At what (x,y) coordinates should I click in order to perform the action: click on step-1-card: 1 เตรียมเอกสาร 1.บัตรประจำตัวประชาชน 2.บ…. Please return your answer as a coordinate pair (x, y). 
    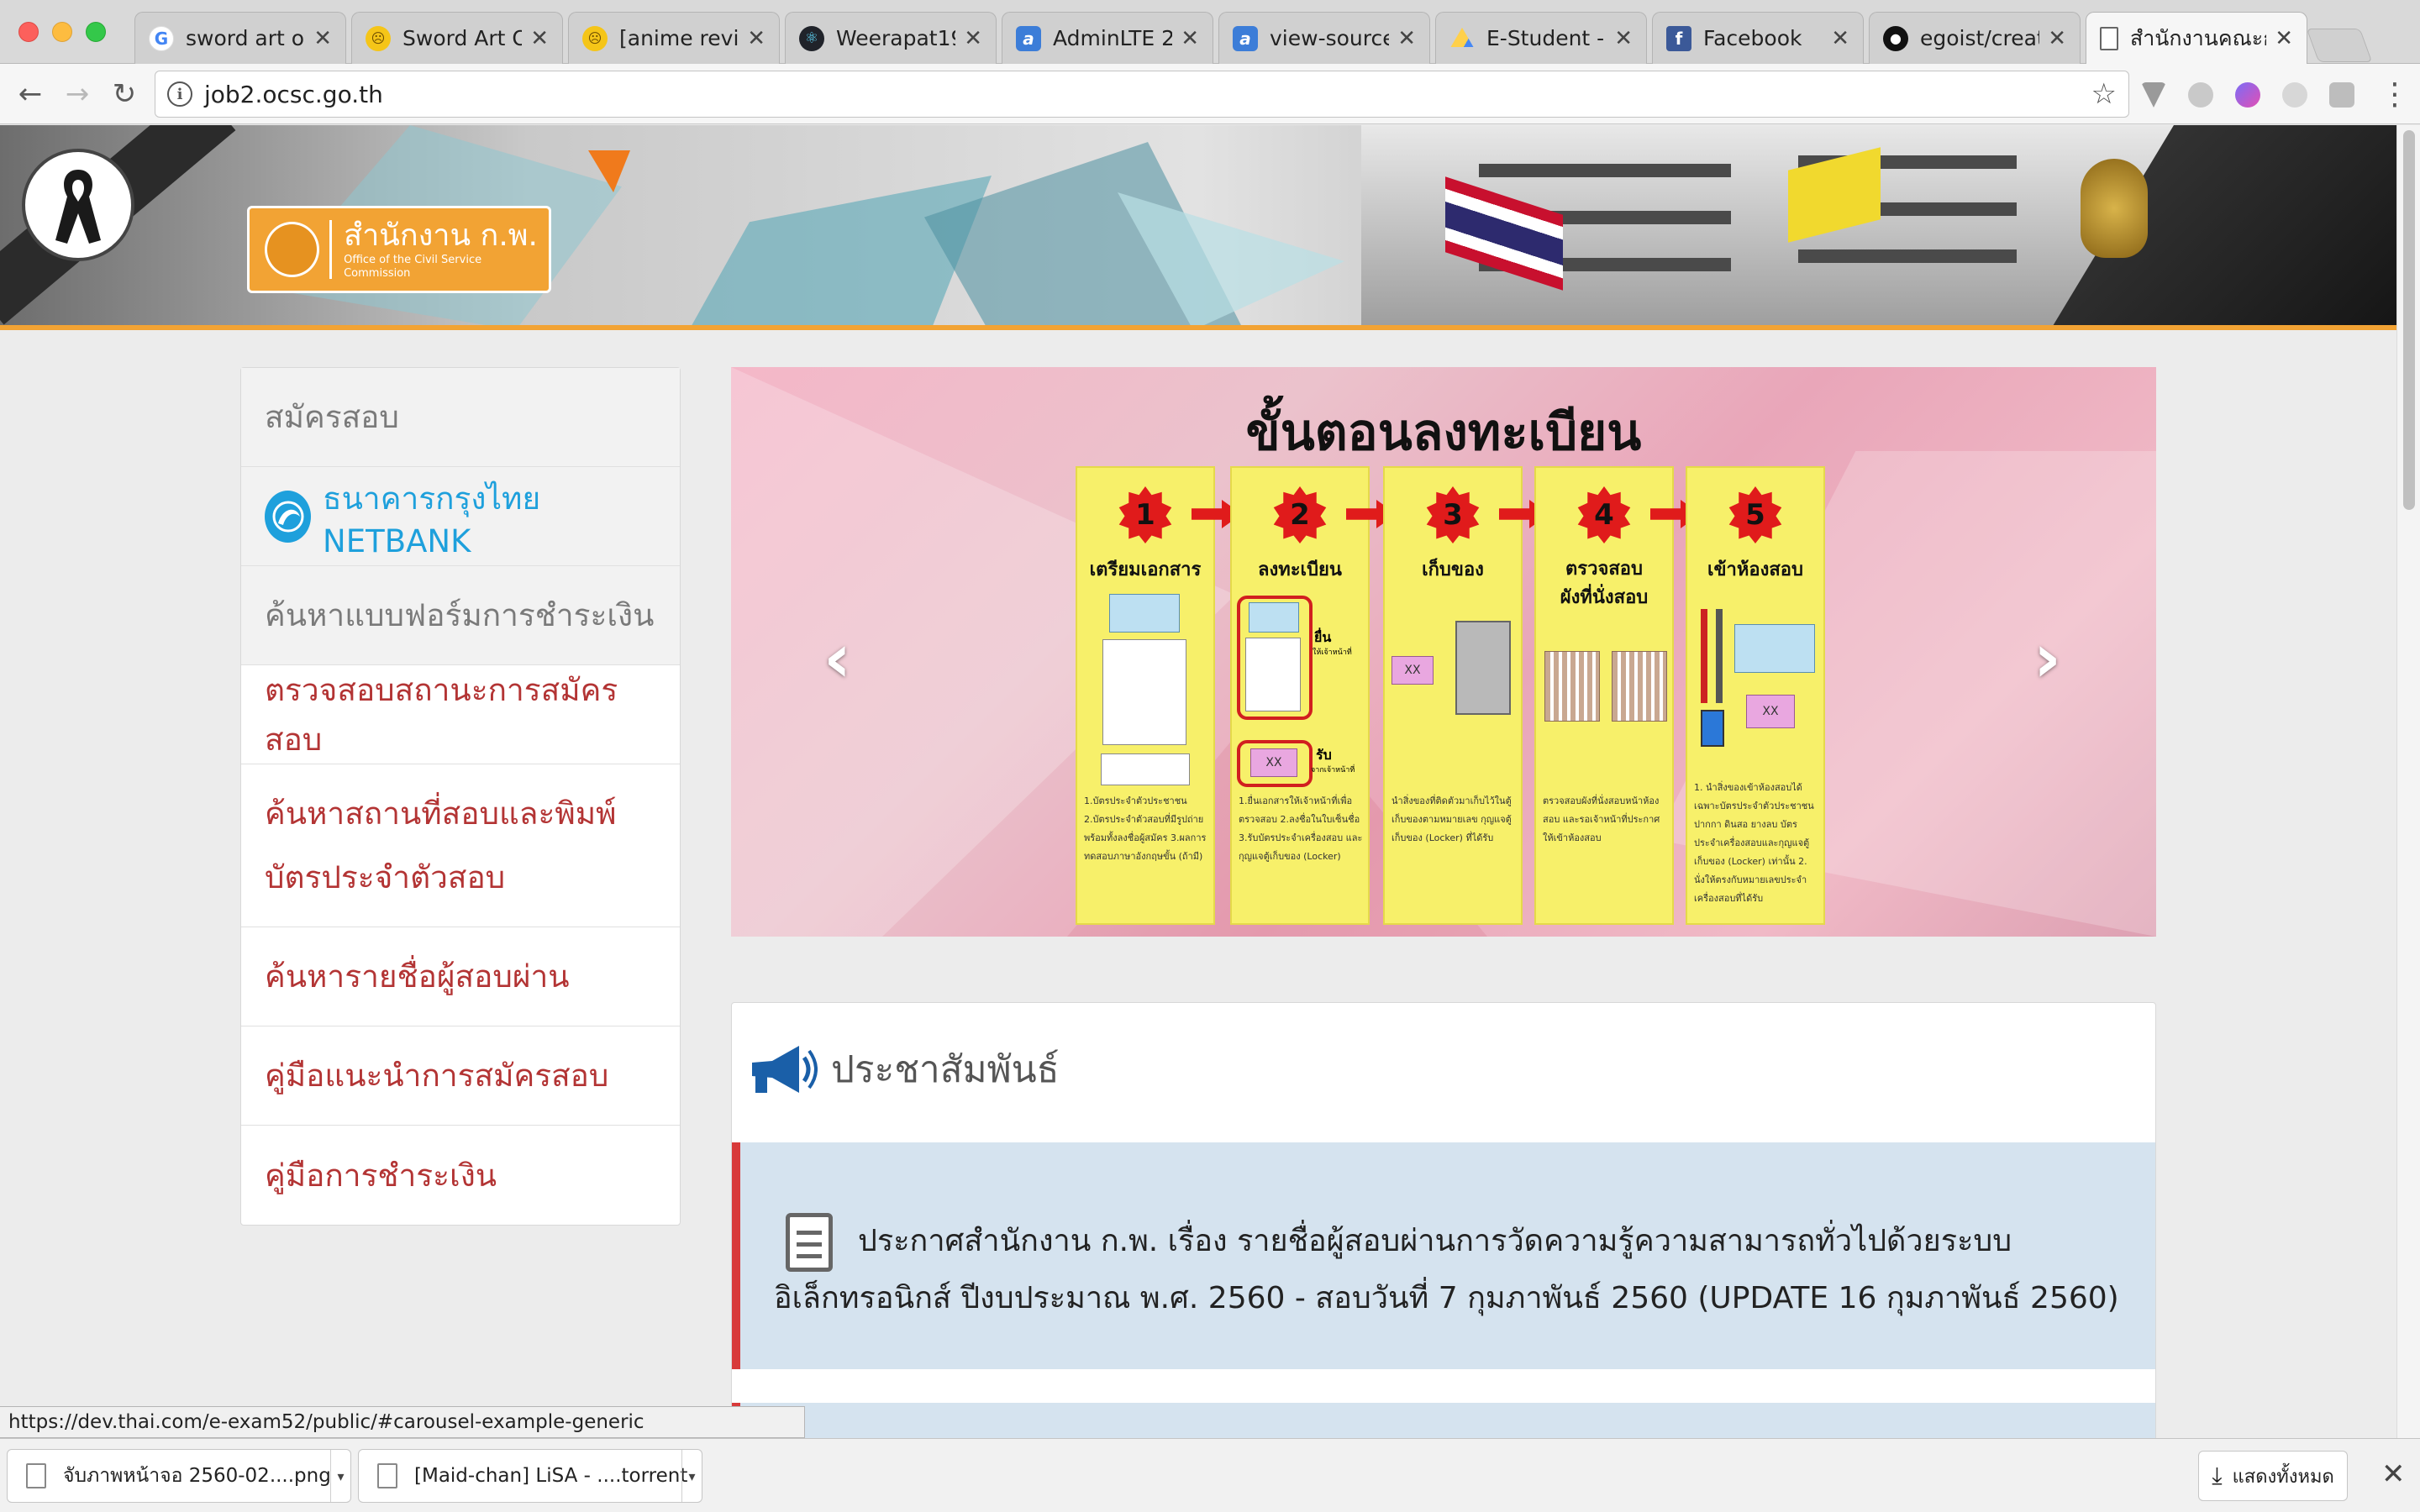
    Looking at the image, I should click on (1145, 695).